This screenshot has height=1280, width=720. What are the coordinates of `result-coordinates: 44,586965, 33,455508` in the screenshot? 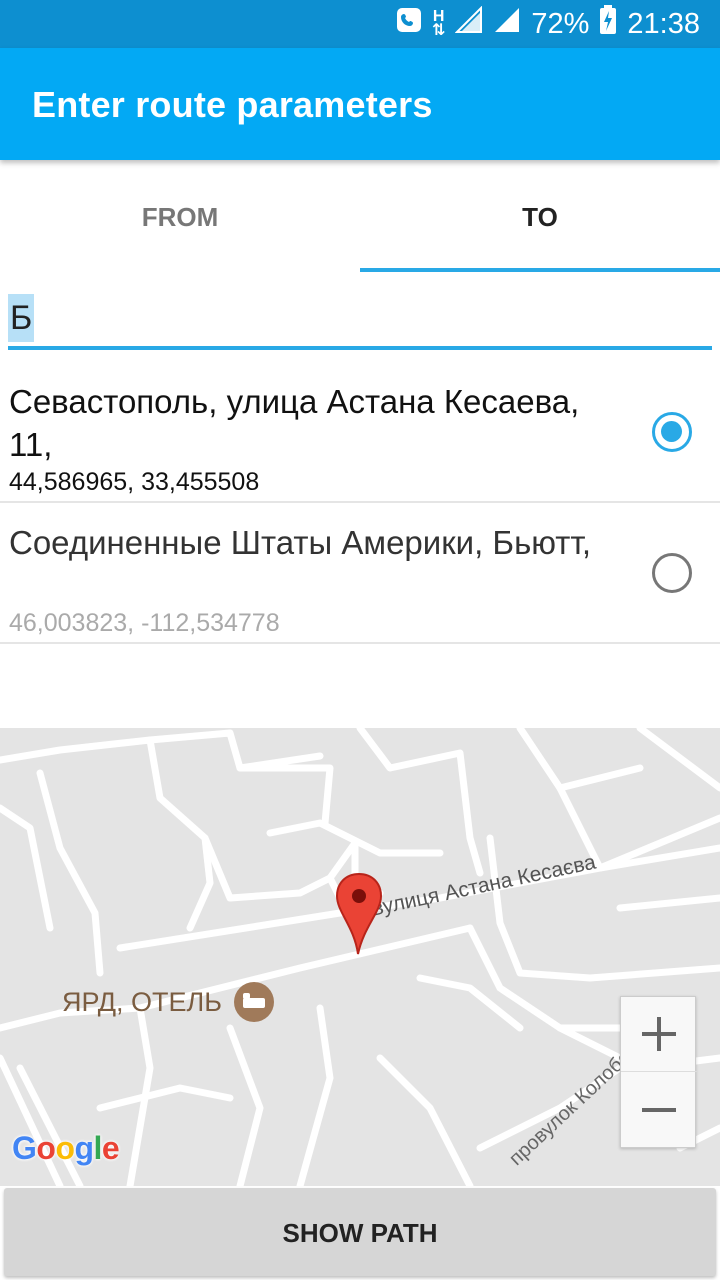 It's located at (134, 482).